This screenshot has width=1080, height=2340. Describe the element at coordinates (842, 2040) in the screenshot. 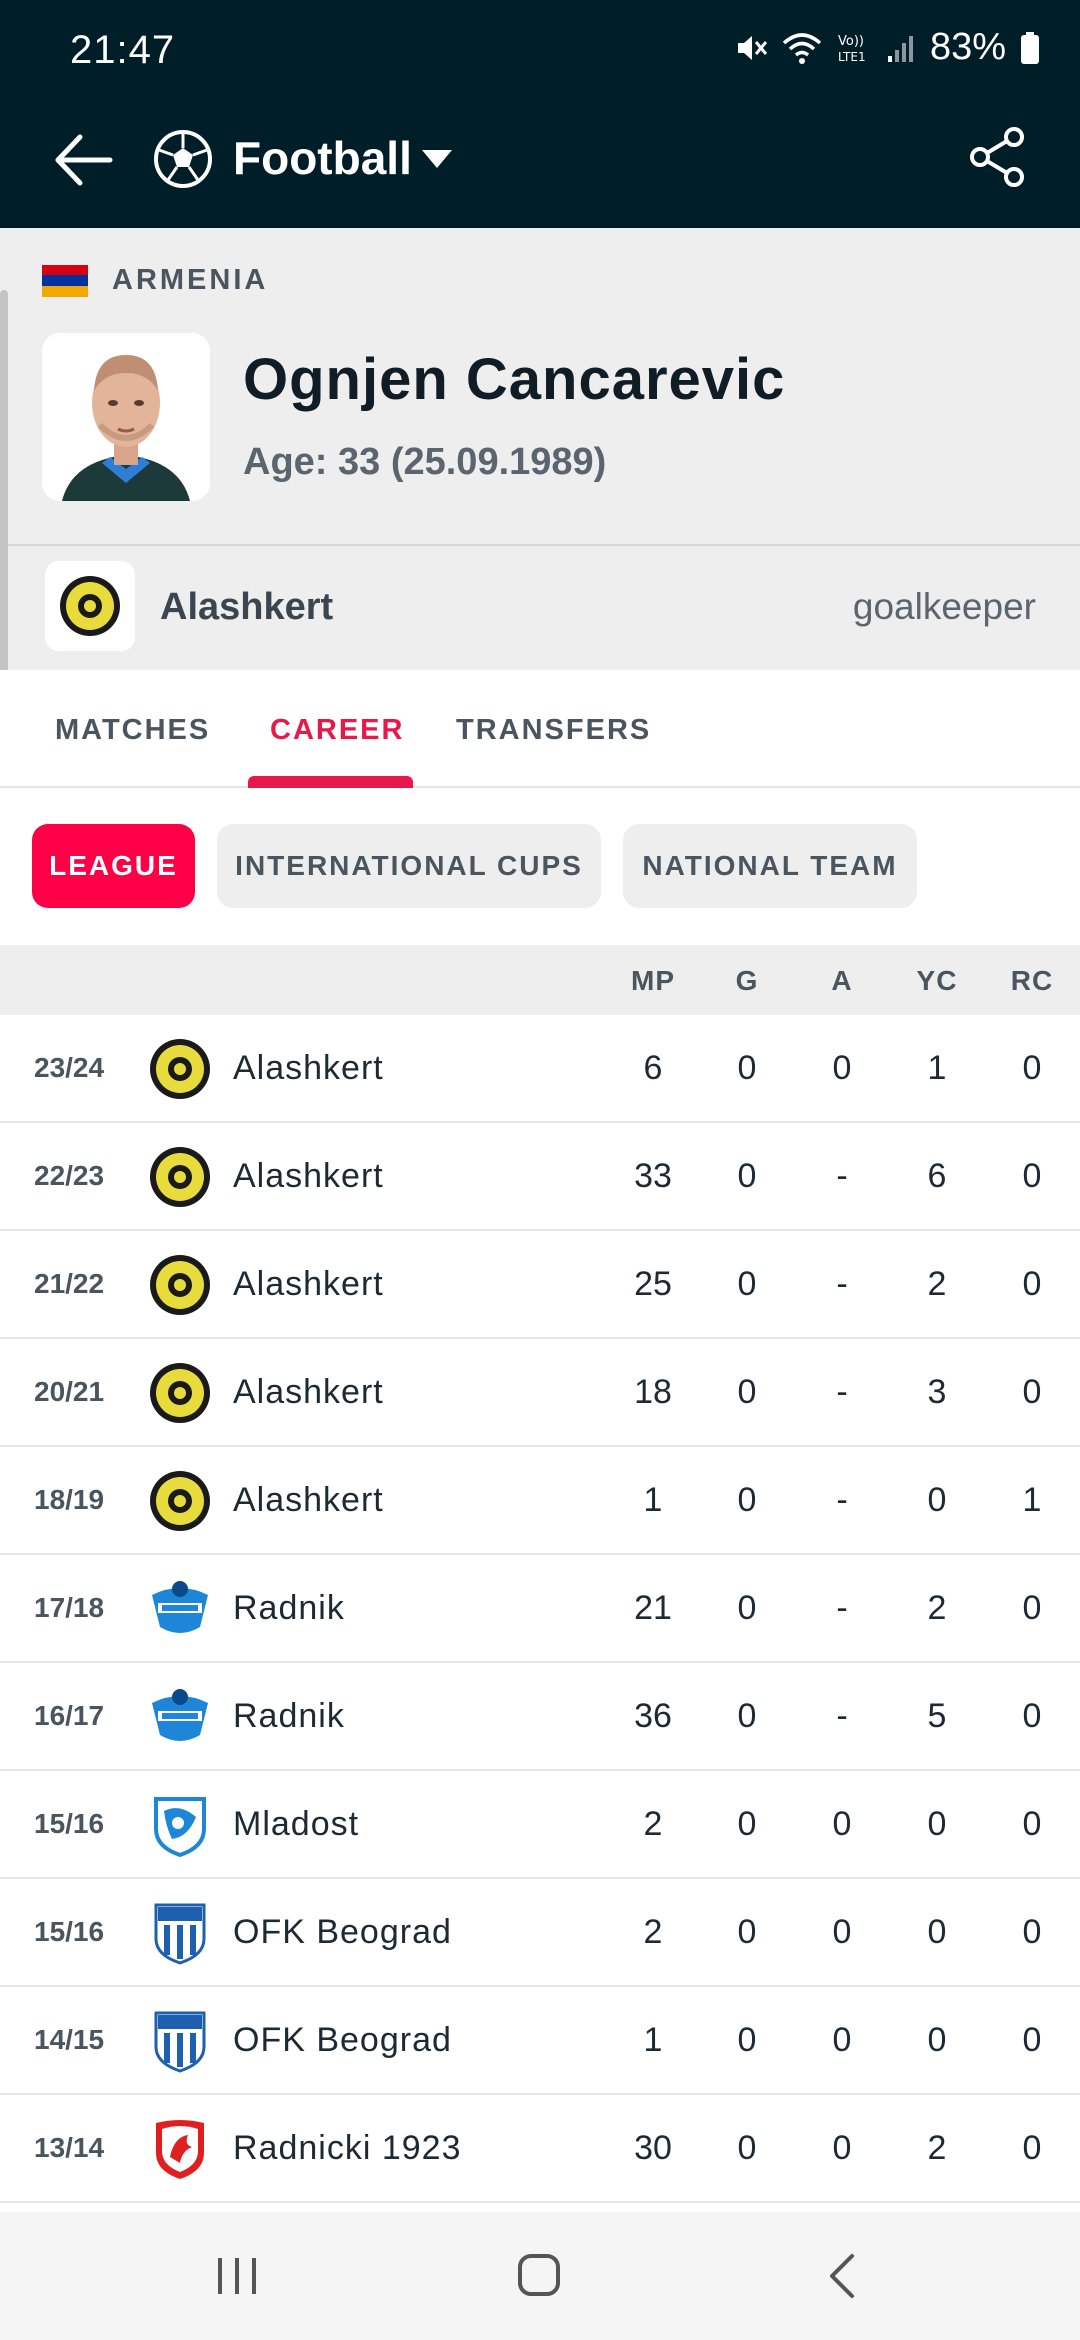

I see `cell-a: 0` at that location.